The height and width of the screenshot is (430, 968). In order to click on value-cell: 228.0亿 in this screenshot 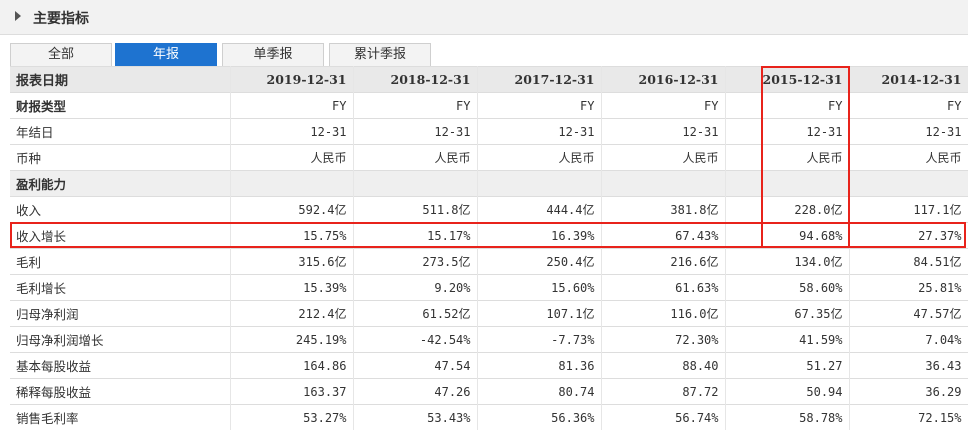, I will do `click(787, 210)`.